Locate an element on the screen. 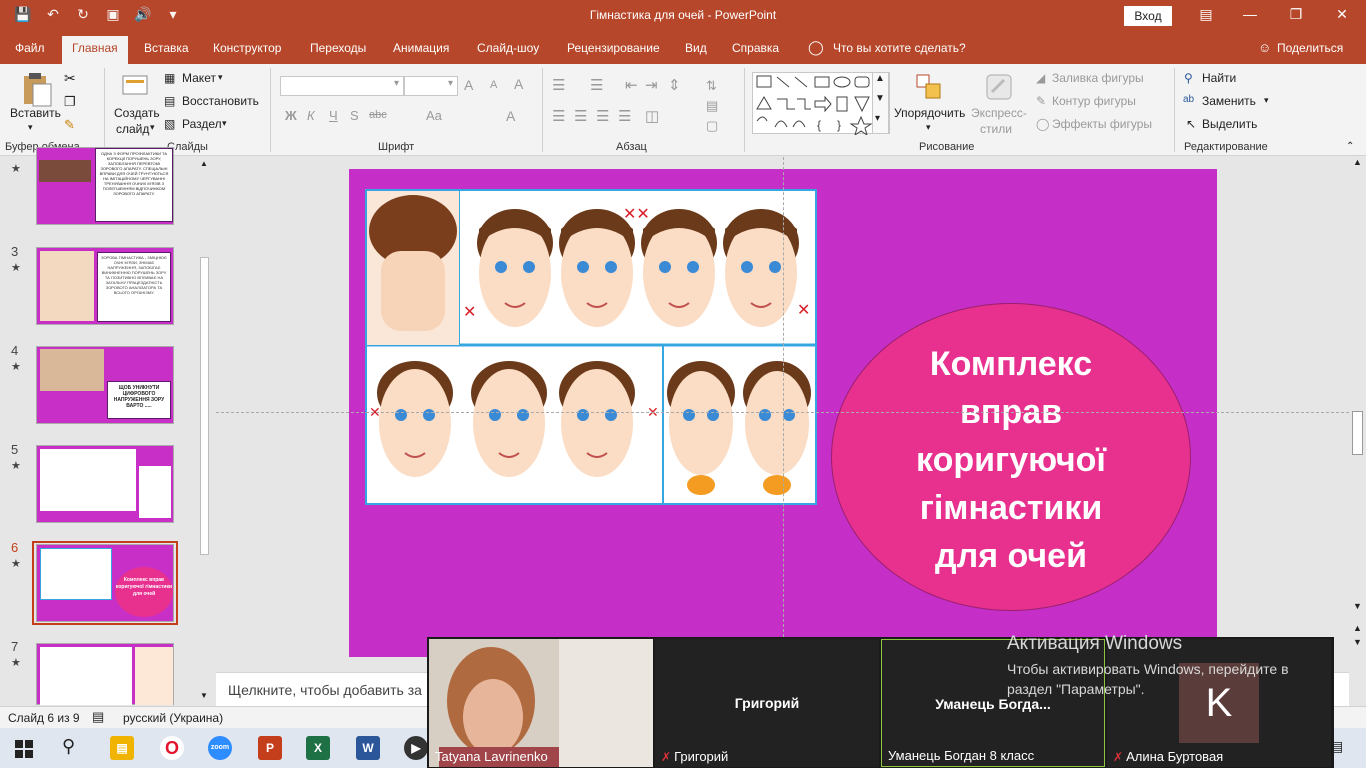  tab-home: Главная is located at coordinates (95, 50).